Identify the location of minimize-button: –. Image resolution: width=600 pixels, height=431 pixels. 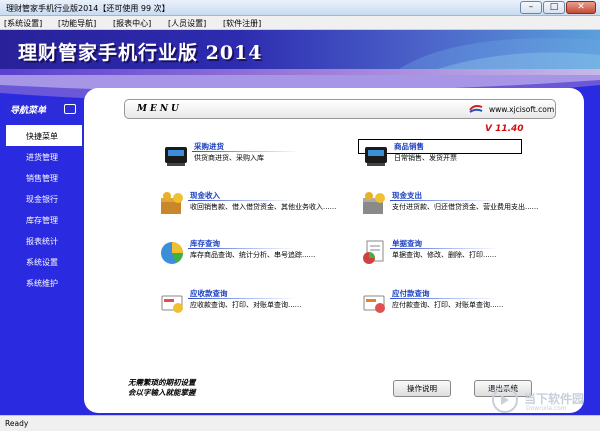
(531, 7).